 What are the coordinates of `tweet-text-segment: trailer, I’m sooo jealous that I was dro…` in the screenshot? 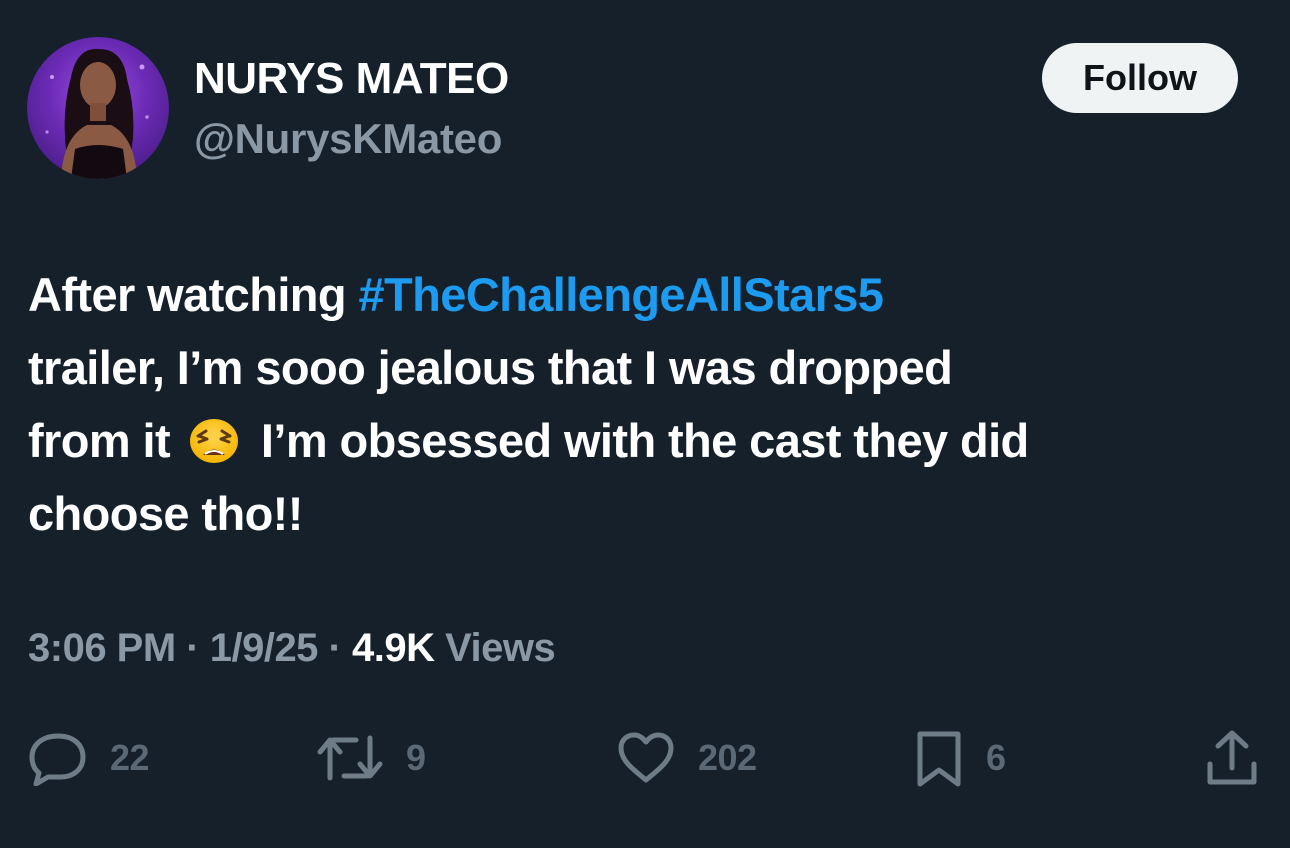 It's located at (490, 367).